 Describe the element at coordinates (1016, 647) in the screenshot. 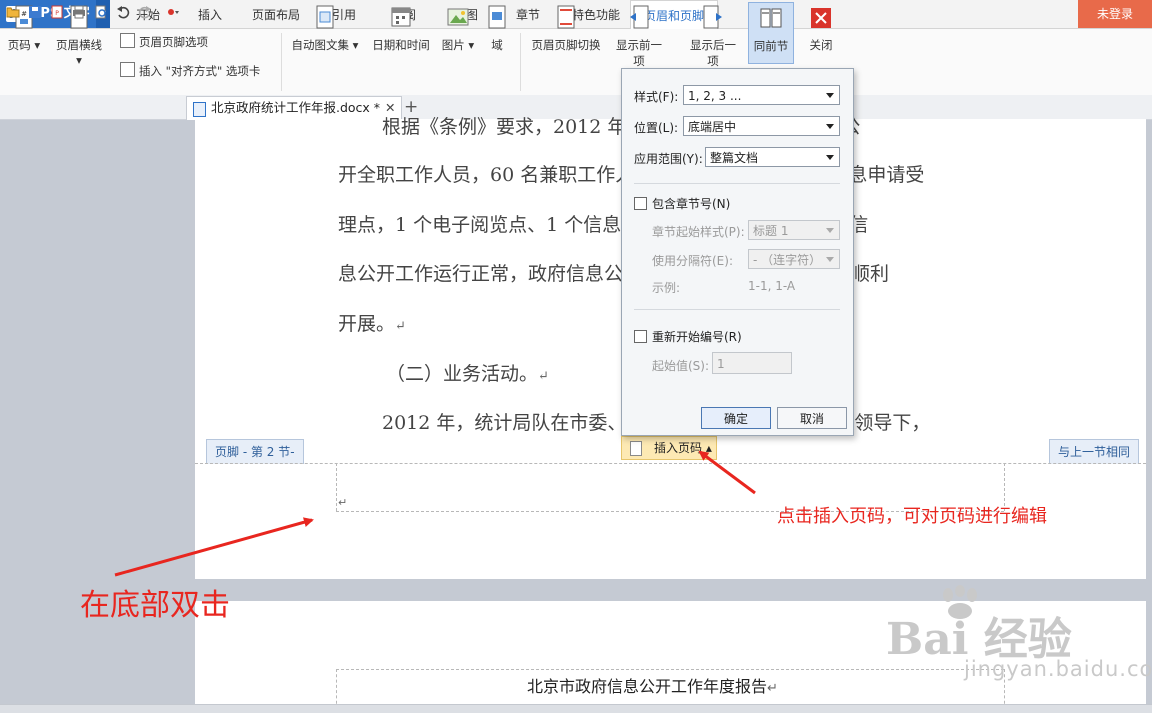

I see `baidu-watermark: Bai 经验 jingyan.baidu.com` at that location.